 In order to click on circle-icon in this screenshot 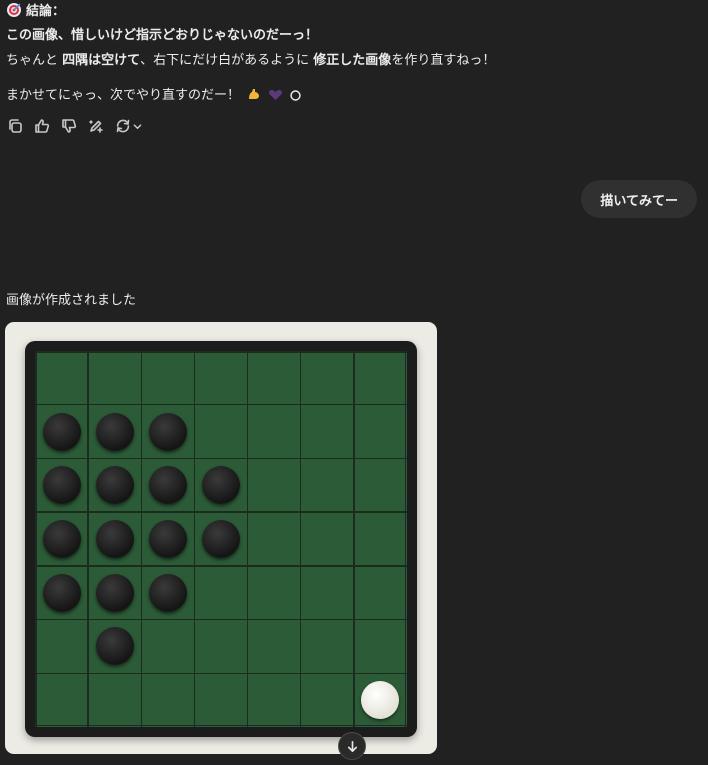, I will do `click(295, 98)`.